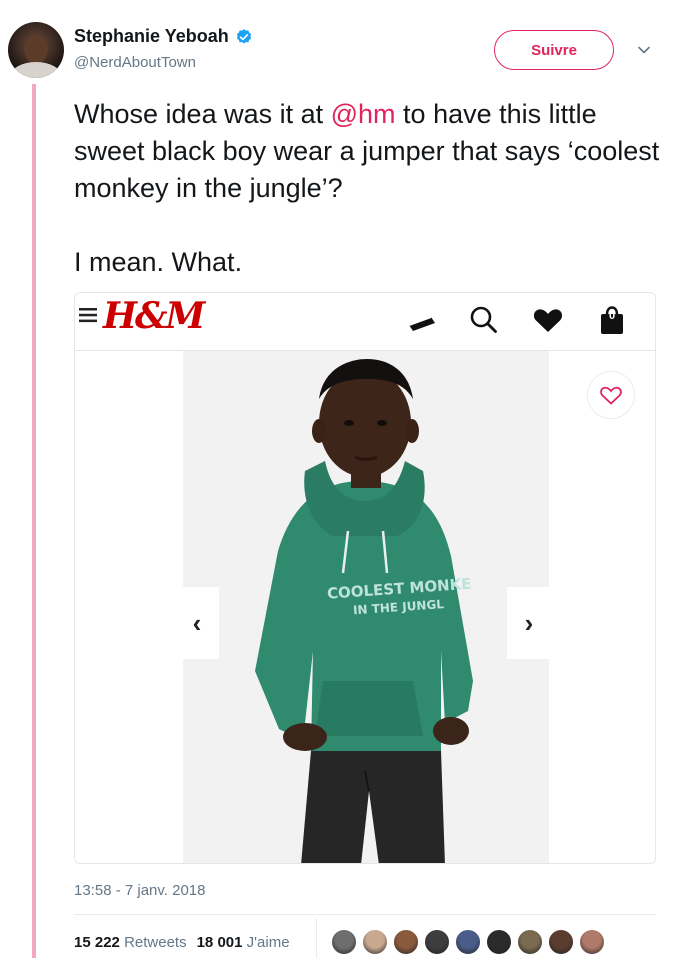  I want to click on avatar, so click(36, 50).